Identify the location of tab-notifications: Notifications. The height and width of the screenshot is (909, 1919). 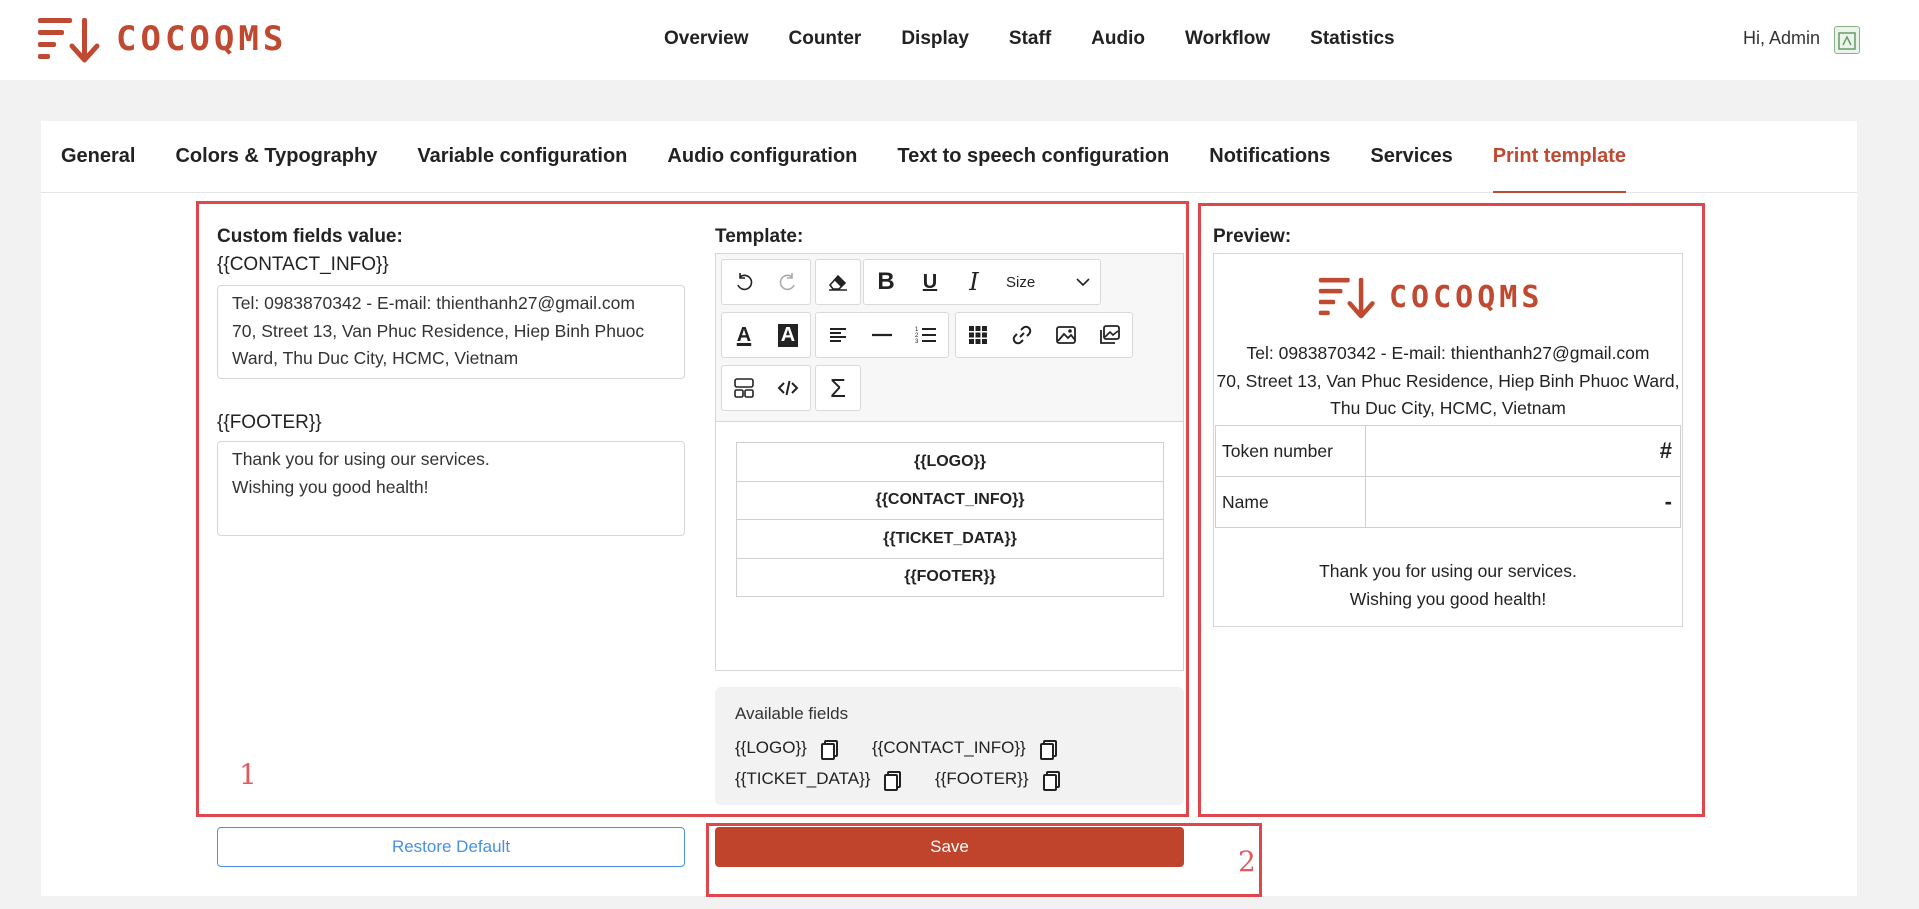
(1269, 157).